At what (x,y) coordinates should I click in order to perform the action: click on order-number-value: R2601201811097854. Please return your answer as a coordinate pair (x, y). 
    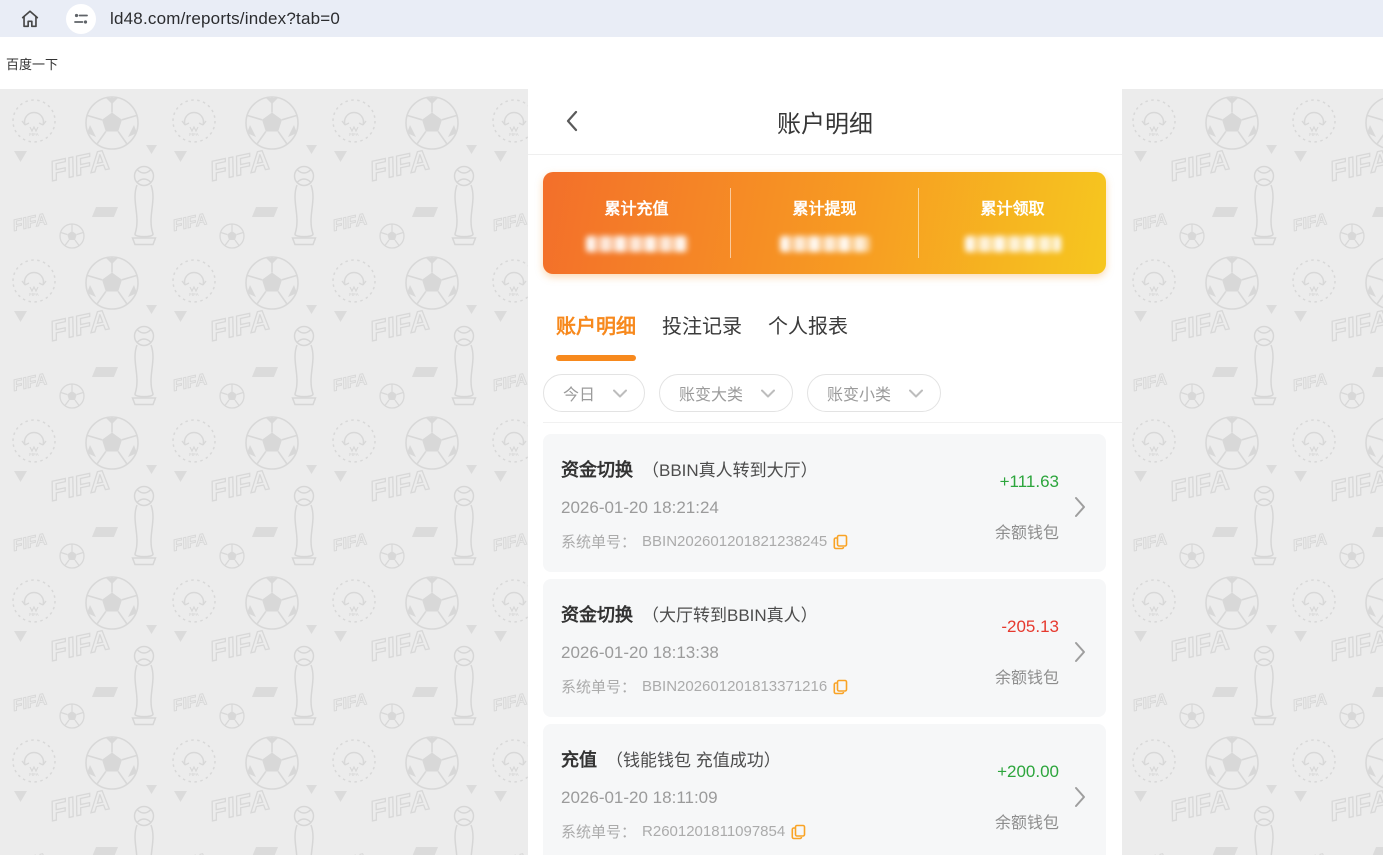
    Looking at the image, I should click on (714, 831).